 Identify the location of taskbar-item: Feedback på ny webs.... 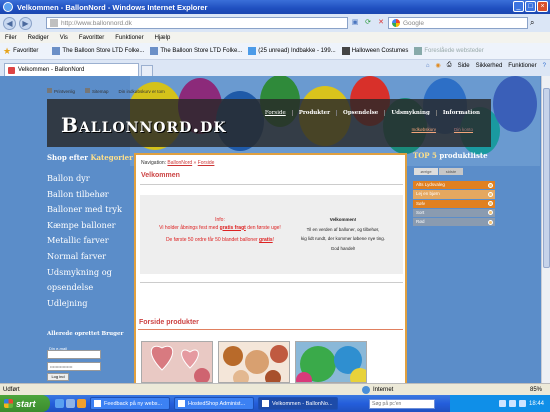
(130, 403).